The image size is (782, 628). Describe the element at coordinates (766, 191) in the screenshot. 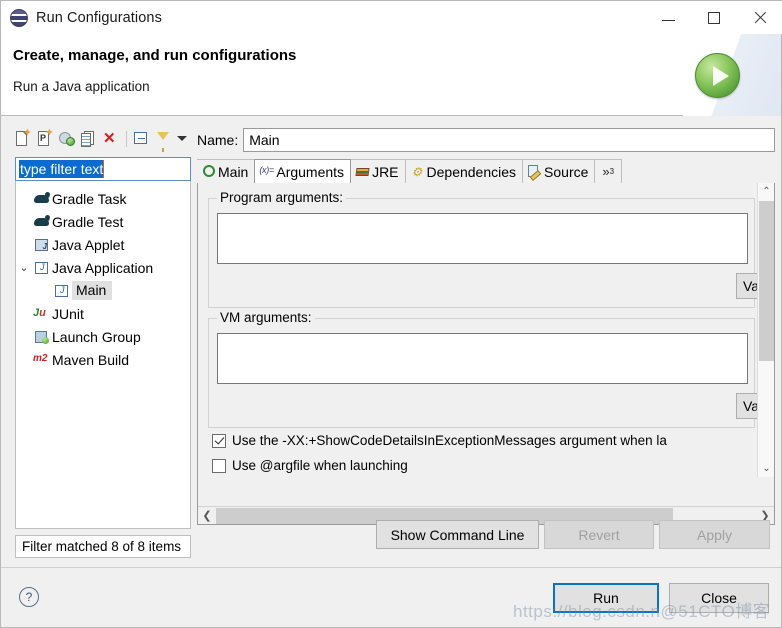

I see `scroll-up-icon: ⌃` at that location.